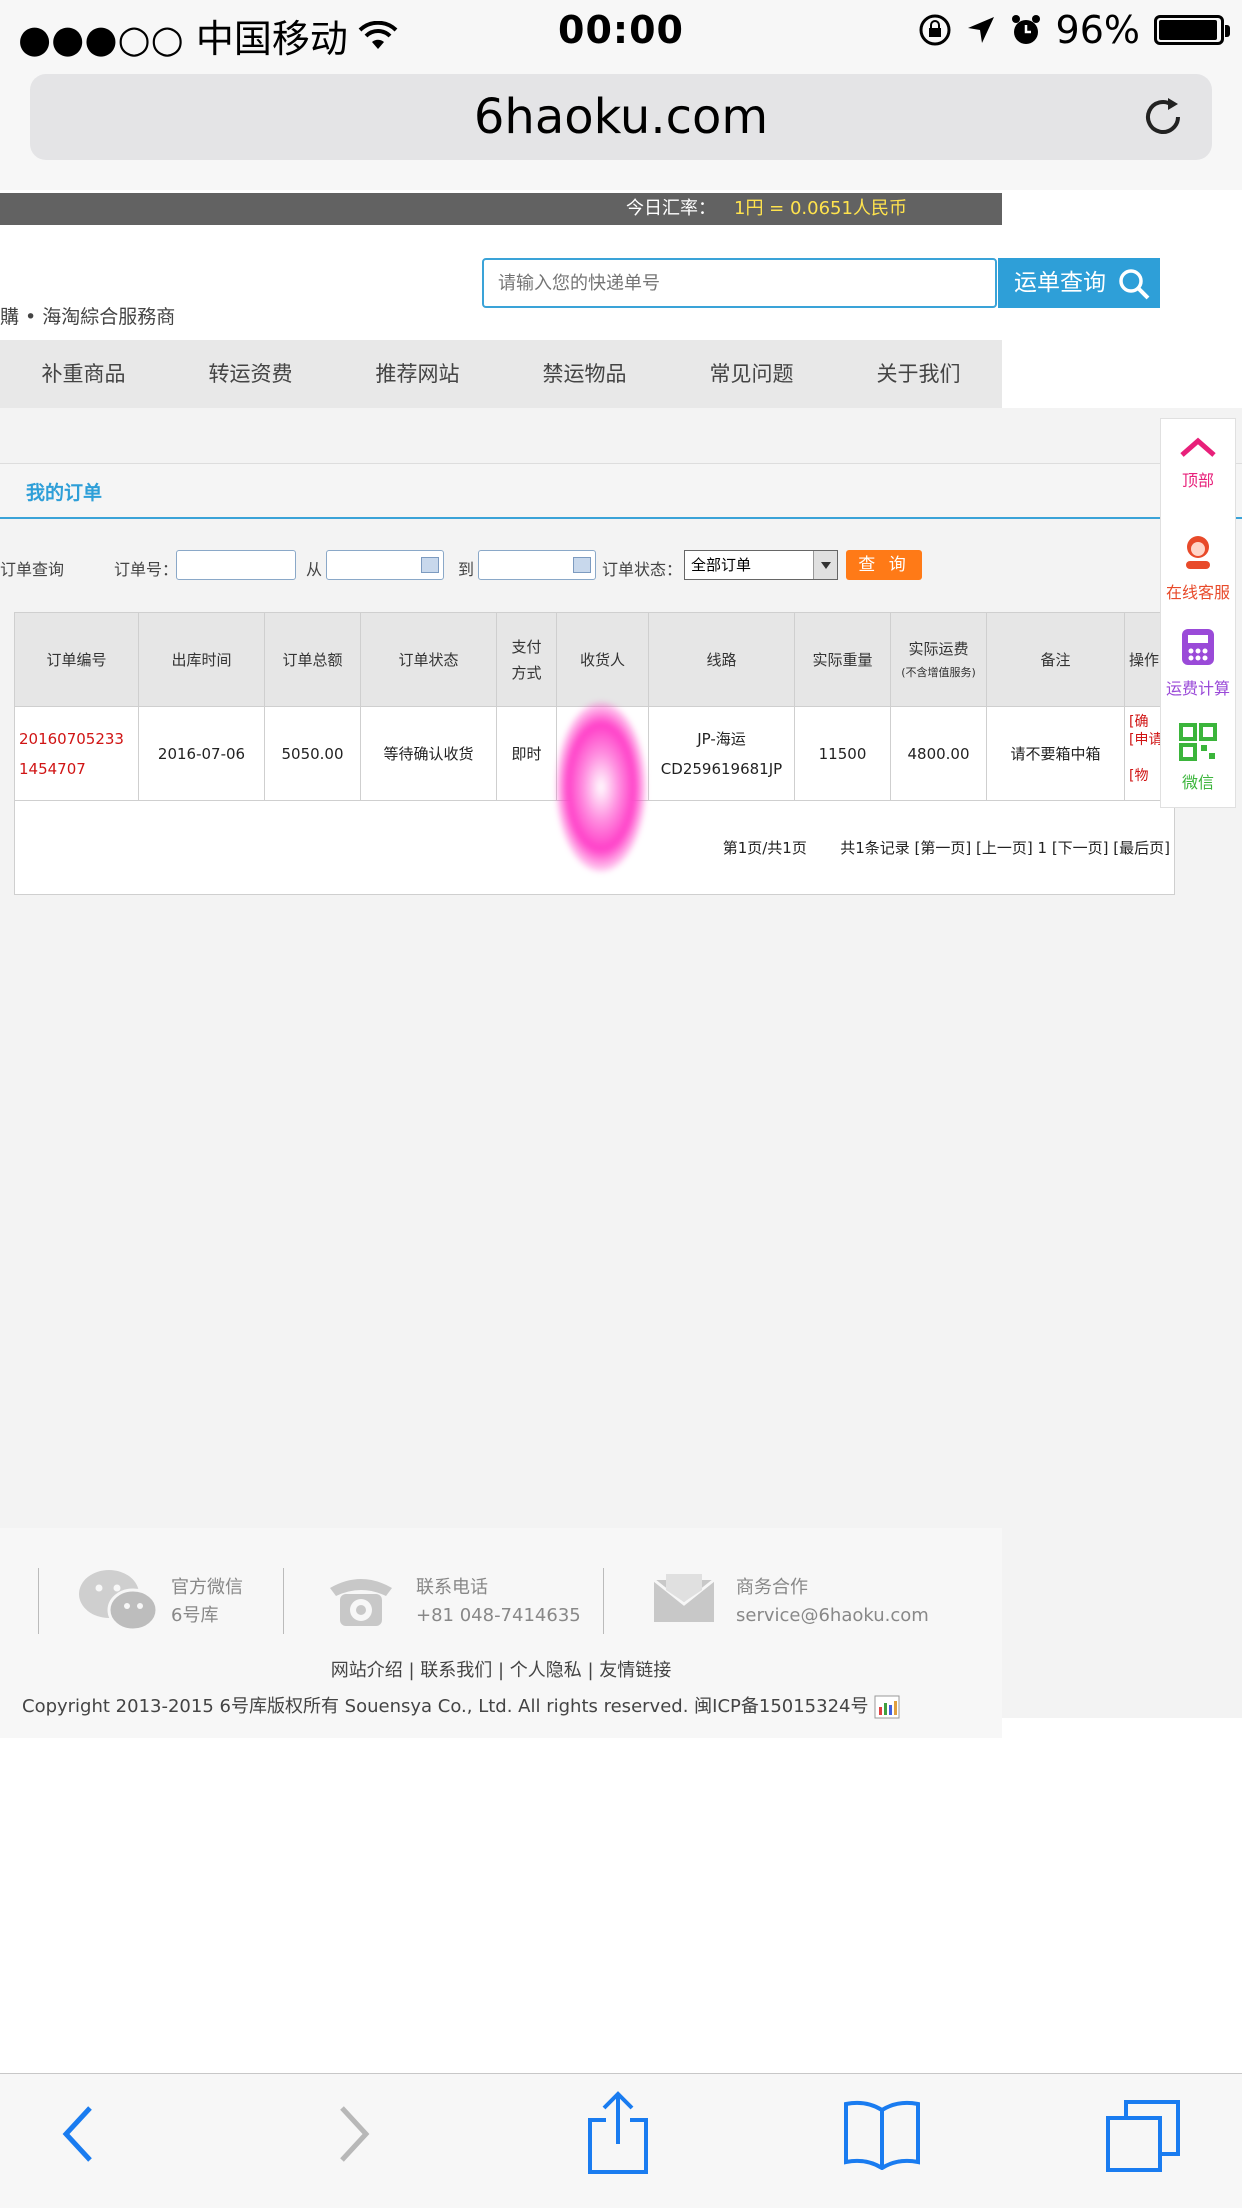 Image resolution: width=1242 pixels, height=2208 pixels. I want to click on browser-toolbar, so click(621, 2140).